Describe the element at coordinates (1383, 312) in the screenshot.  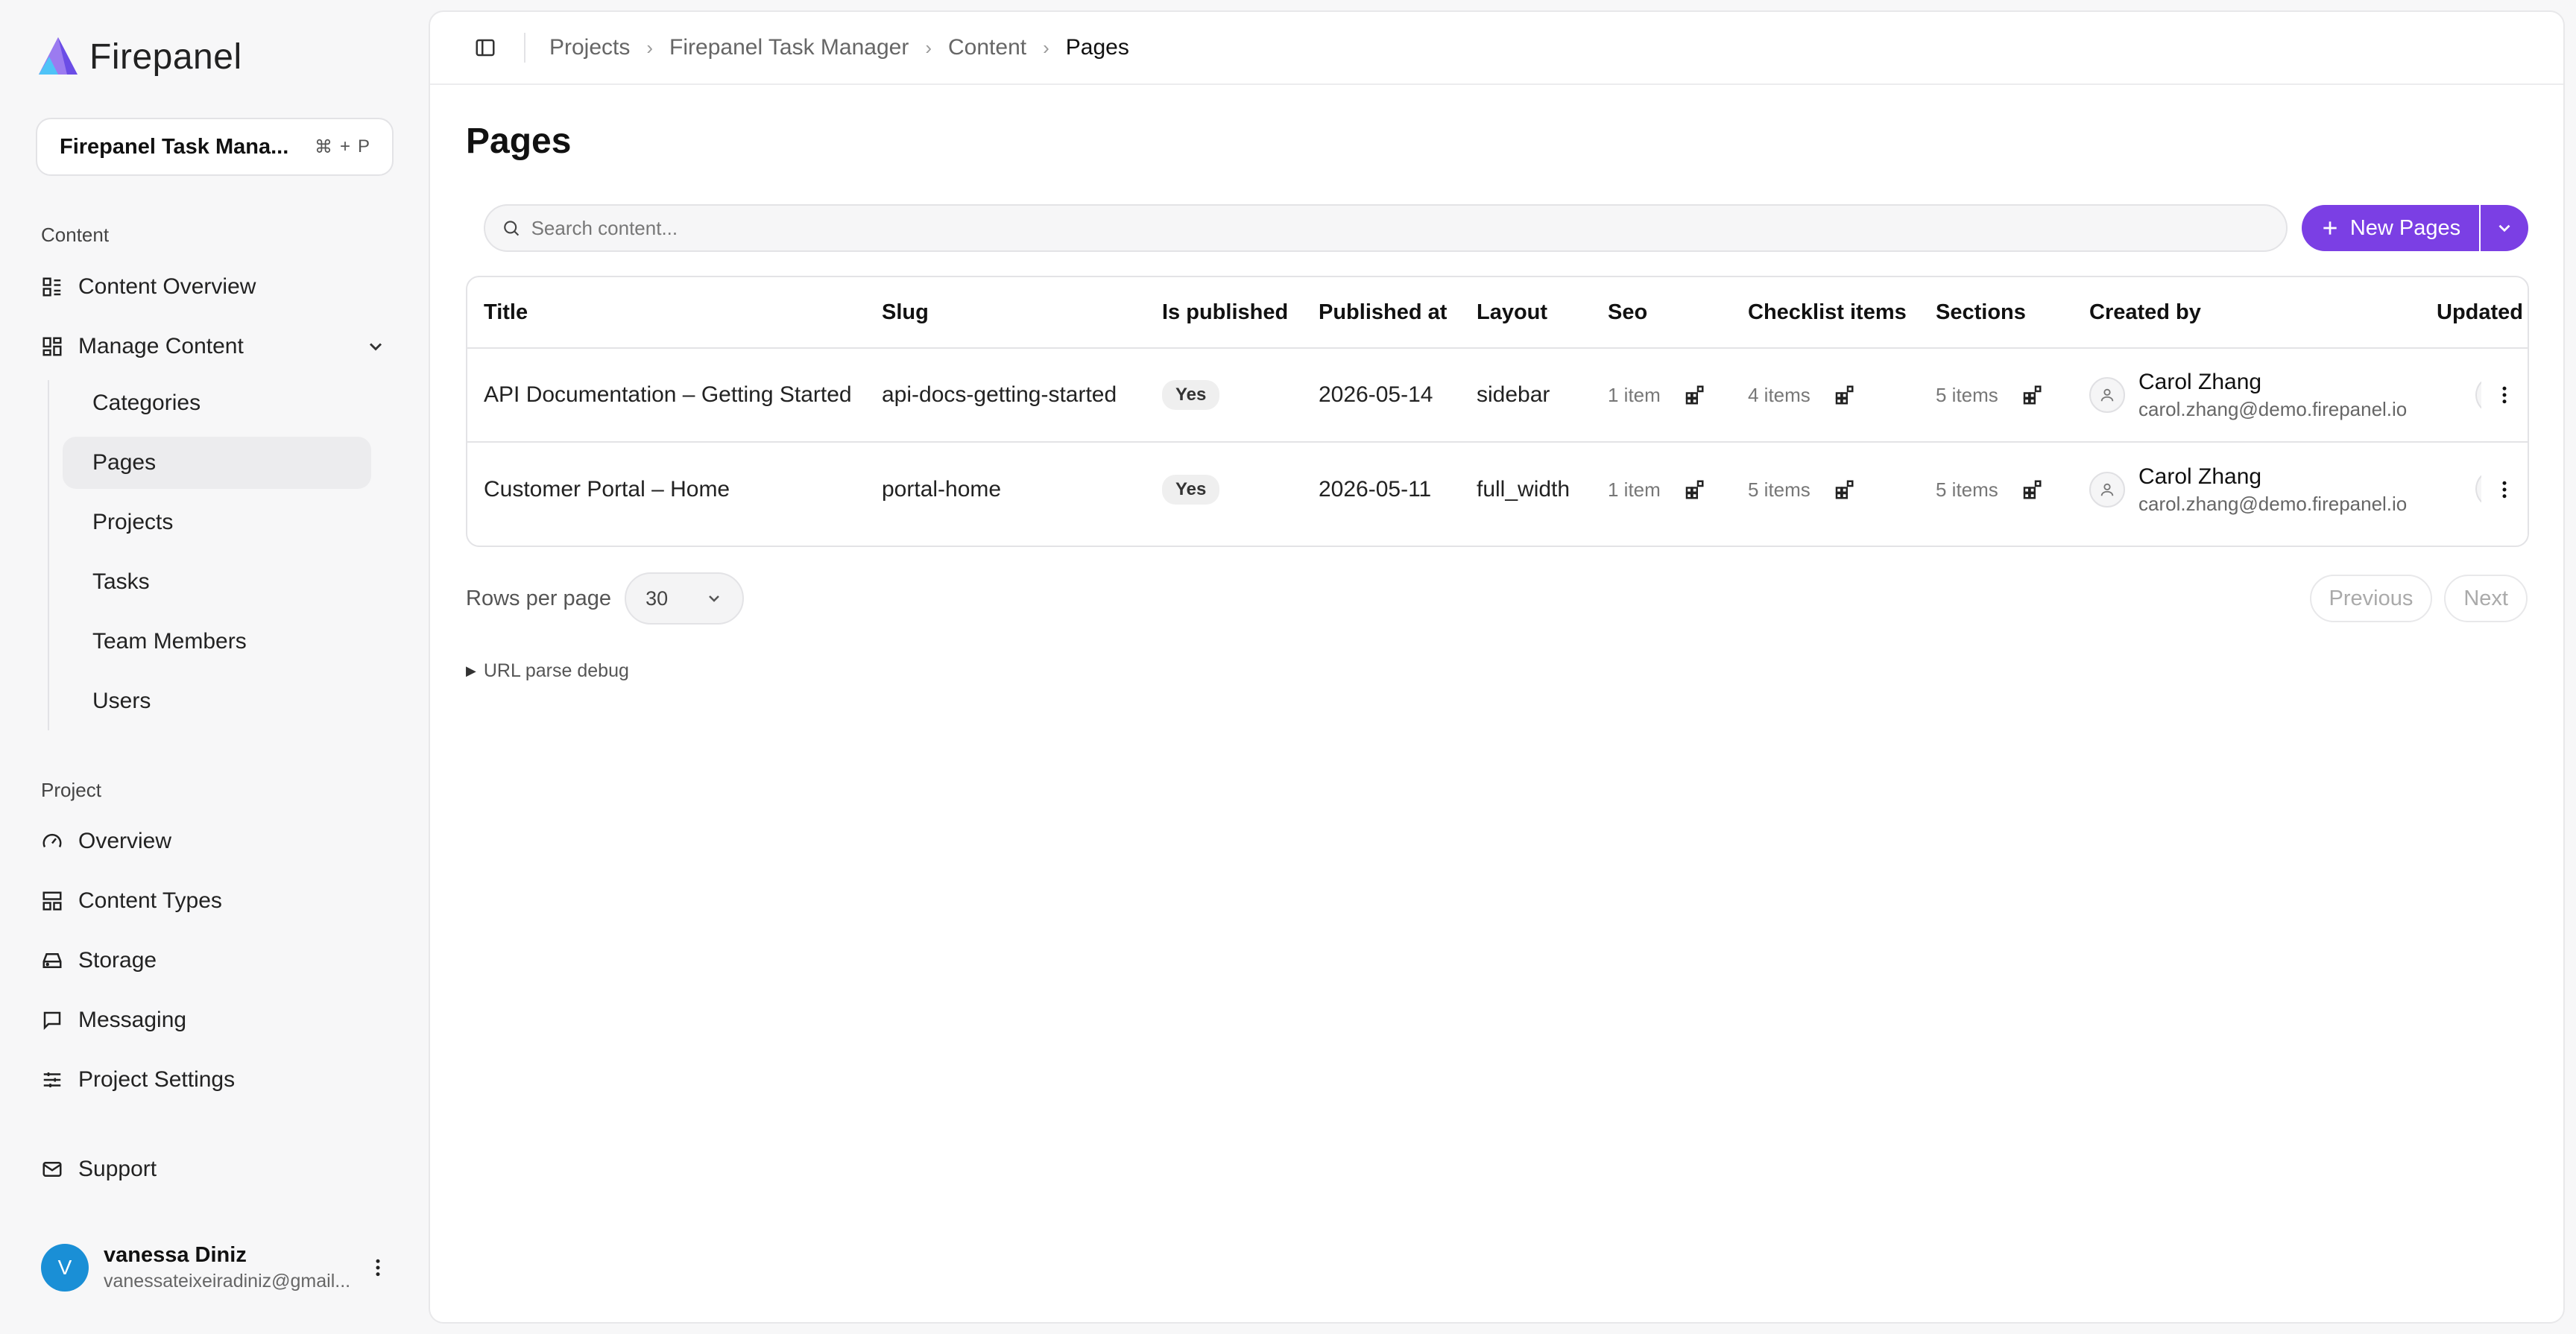
I see `column-header-published-at: Published at` at that location.